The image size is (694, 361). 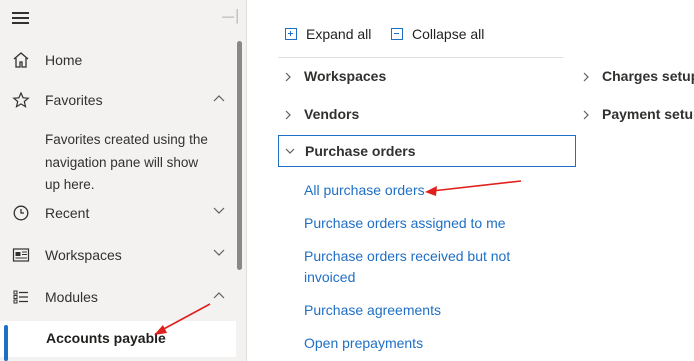 What do you see at coordinates (635, 114) in the screenshot?
I see `group-payment-setup: Payment setup` at bounding box center [635, 114].